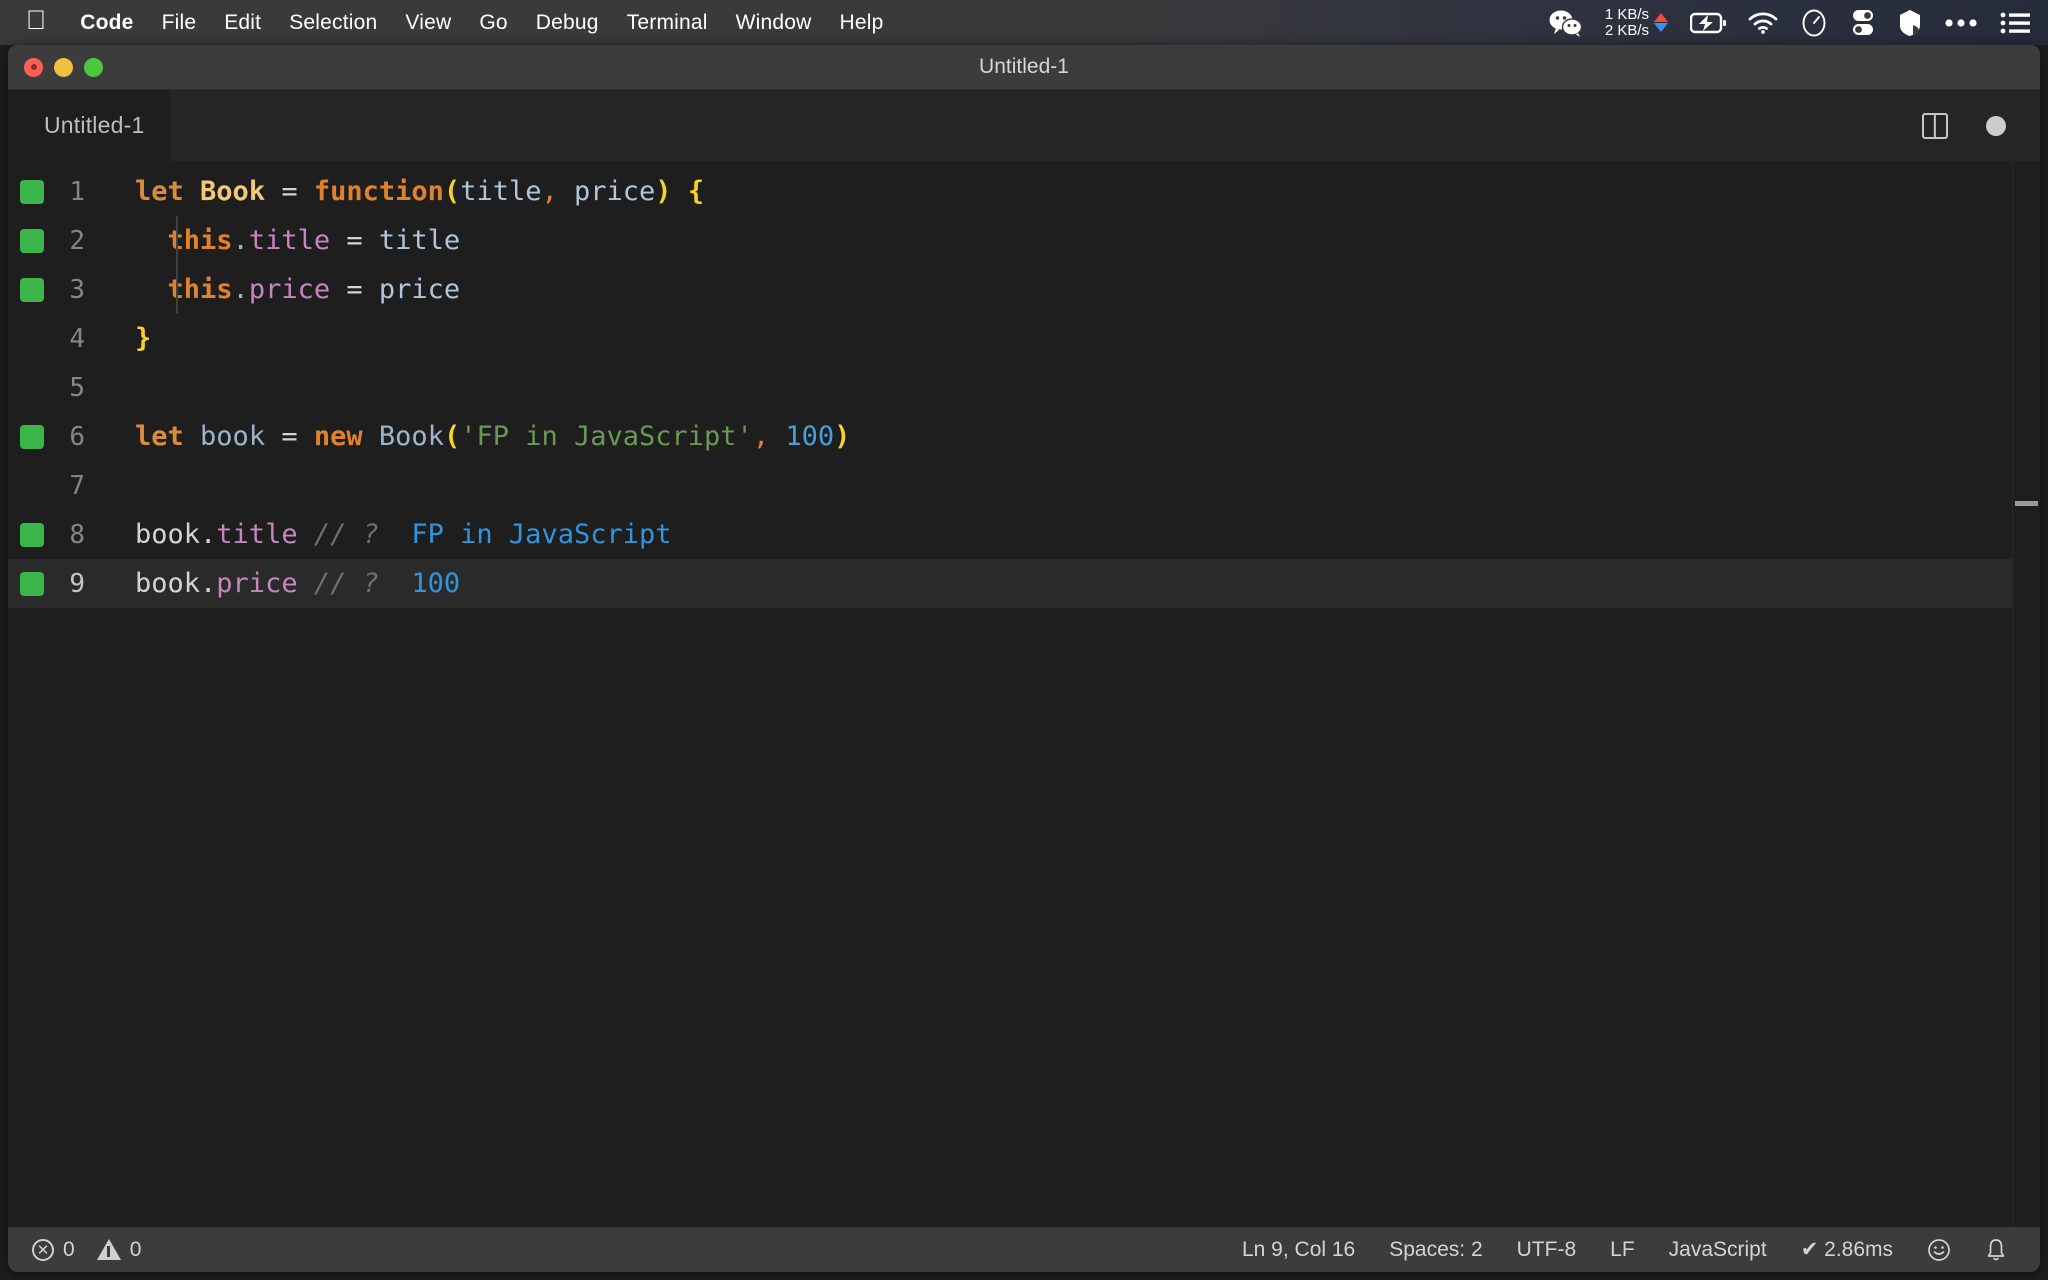 Image resolution: width=2048 pixels, height=1280 pixels. What do you see at coordinates (179, 23) in the screenshot?
I see `menu-item-file: File` at bounding box center [179, 23].